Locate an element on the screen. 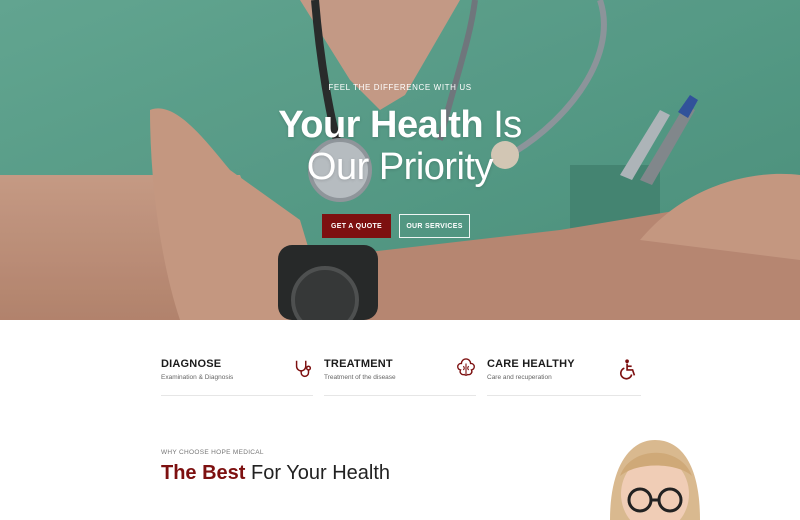 The image size is (800, 520). feature-title: TREATMENT is located at coordinates (358, 364).